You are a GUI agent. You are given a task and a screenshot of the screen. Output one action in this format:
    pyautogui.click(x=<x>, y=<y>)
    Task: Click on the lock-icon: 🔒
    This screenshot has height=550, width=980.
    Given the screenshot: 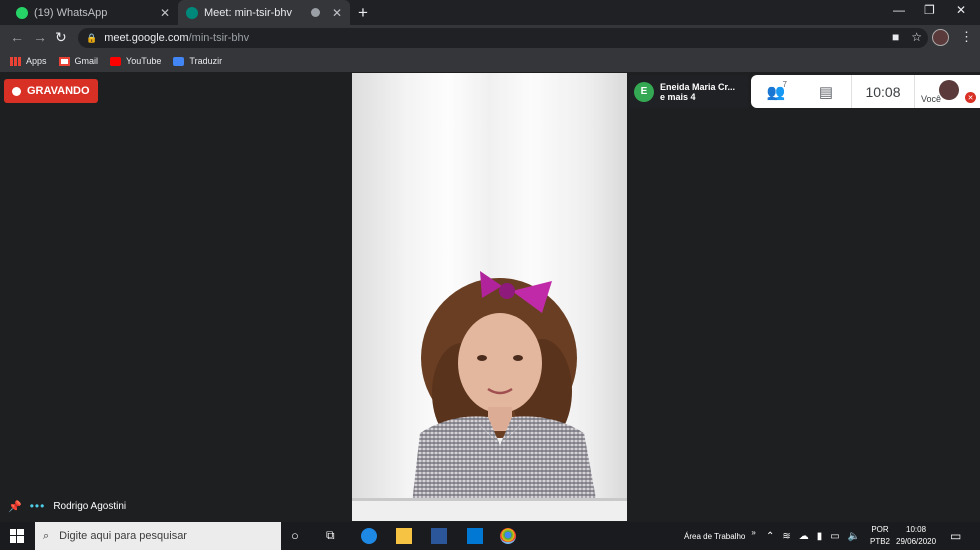 What is the action you would take?
    pyautogui.click(x=92, y=37)
    